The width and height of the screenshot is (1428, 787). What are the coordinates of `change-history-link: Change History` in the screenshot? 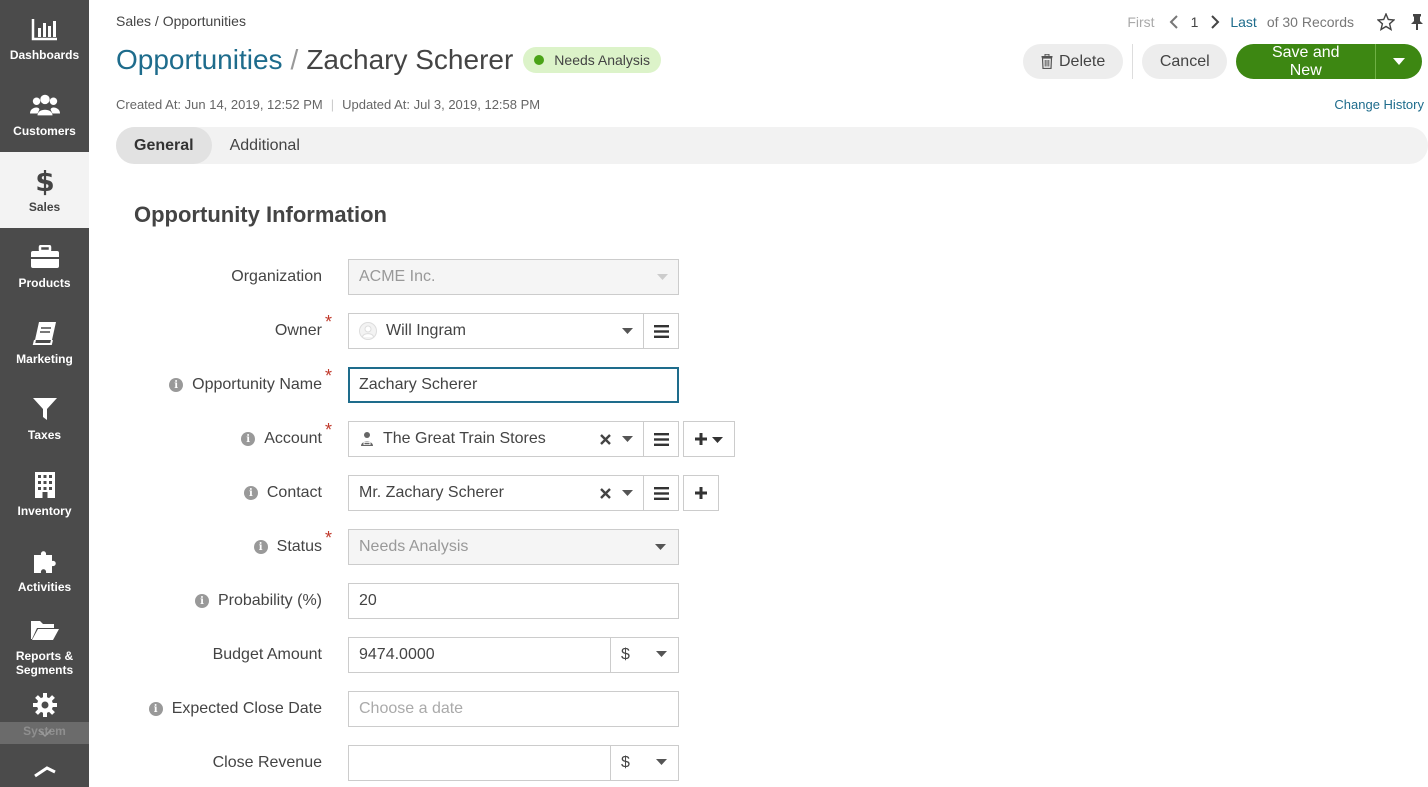 It's located at (1379, 104).